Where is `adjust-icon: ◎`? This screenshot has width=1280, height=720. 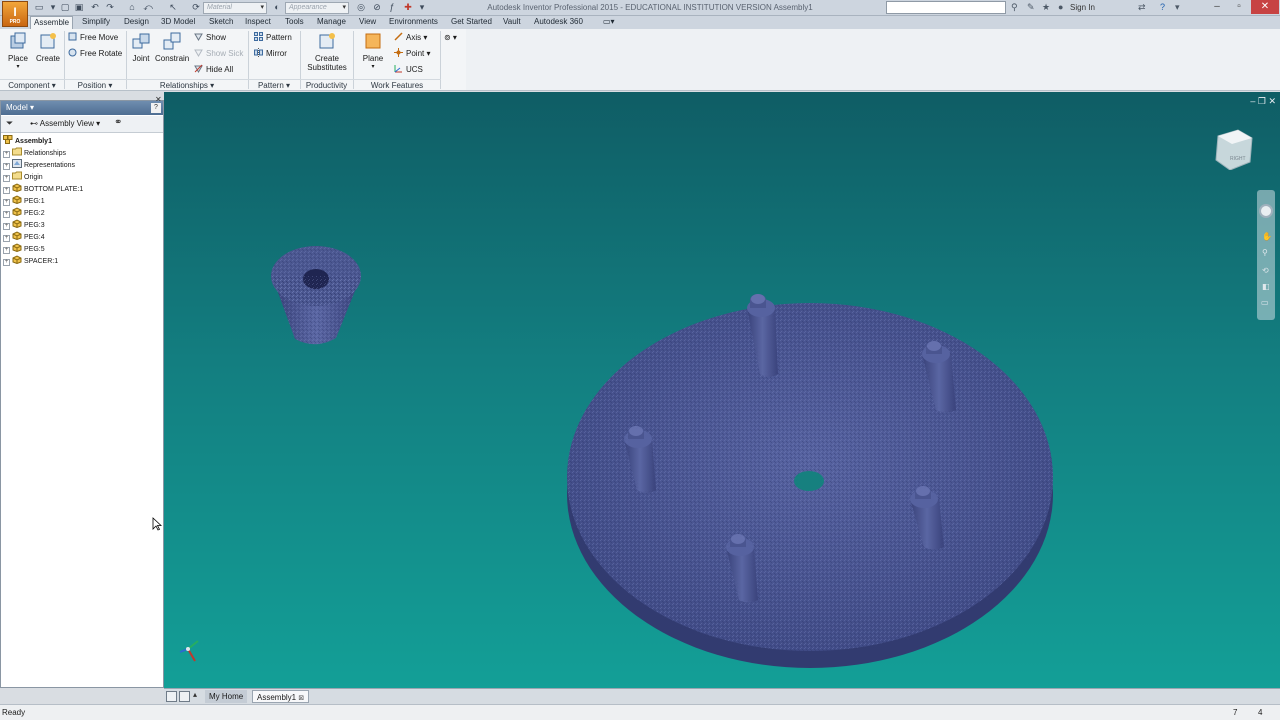 adjust-icon: ◎ is located at coordinates (361, 7).